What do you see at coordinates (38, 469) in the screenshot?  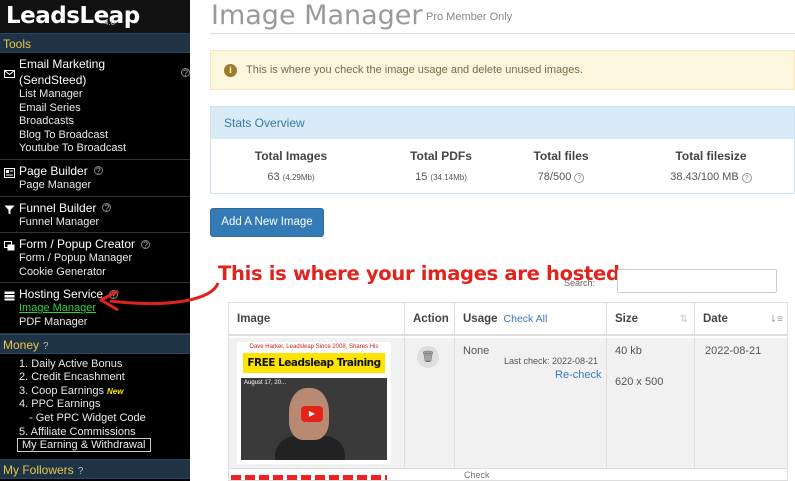 I see `section-label: My Followers` at bounding box center [38, 469].